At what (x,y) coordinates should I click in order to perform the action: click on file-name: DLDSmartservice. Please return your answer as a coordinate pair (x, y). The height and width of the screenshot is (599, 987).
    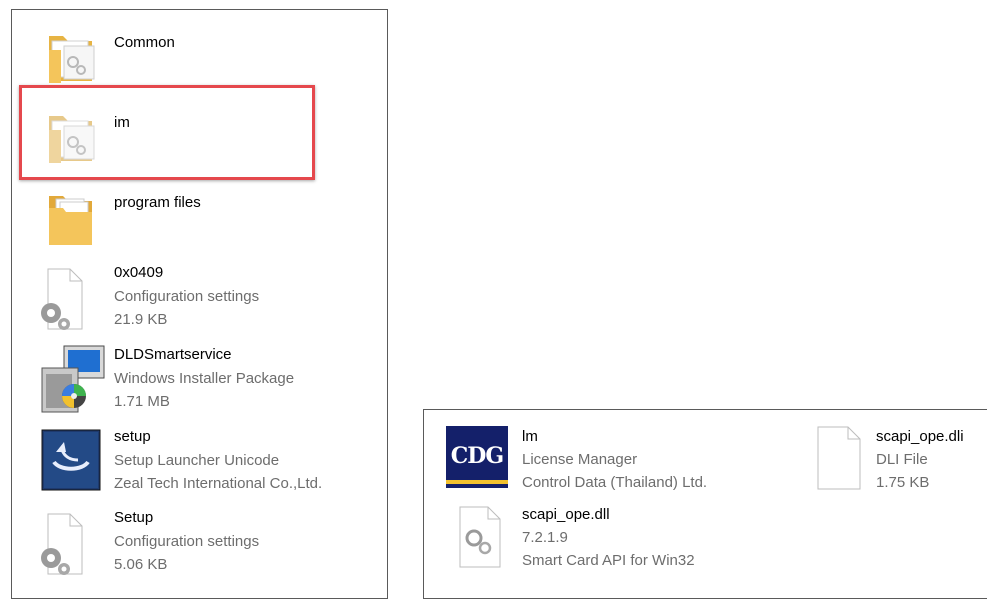
    Looking at the image, I should click on (173, 354).